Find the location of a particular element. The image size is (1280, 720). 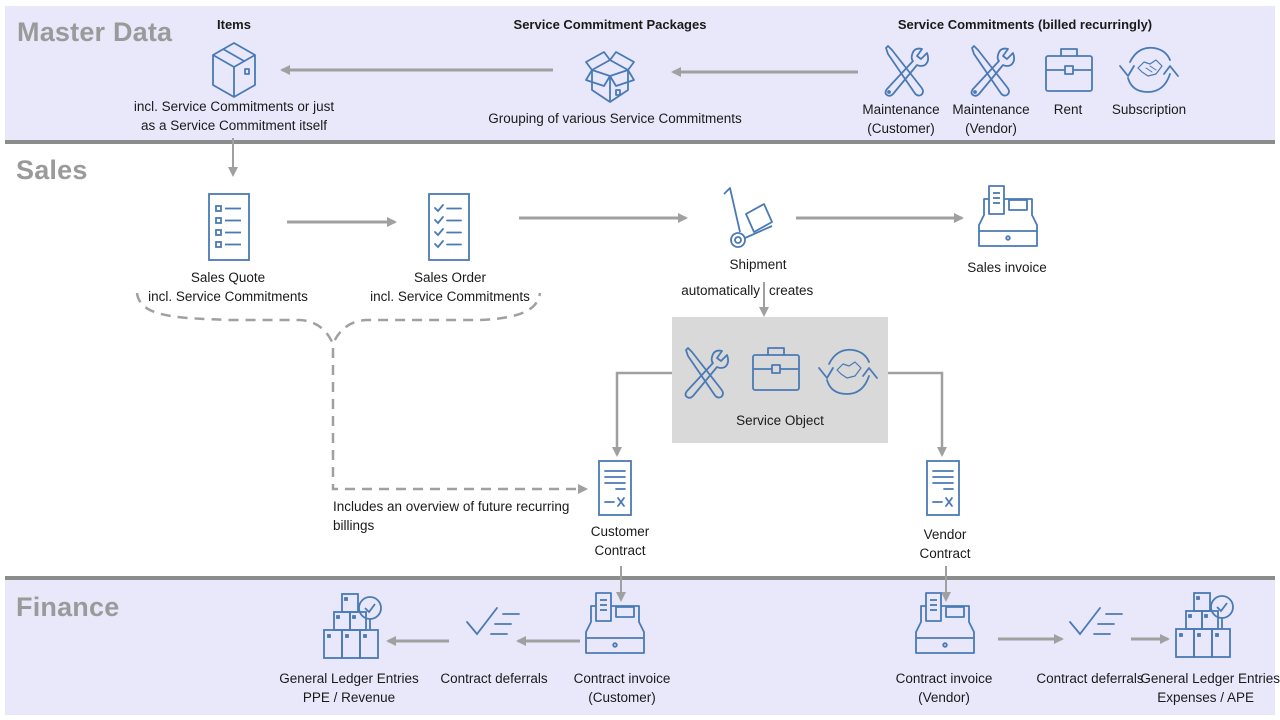

shipment-note-left: automatically is located at coordinates (720, 290).